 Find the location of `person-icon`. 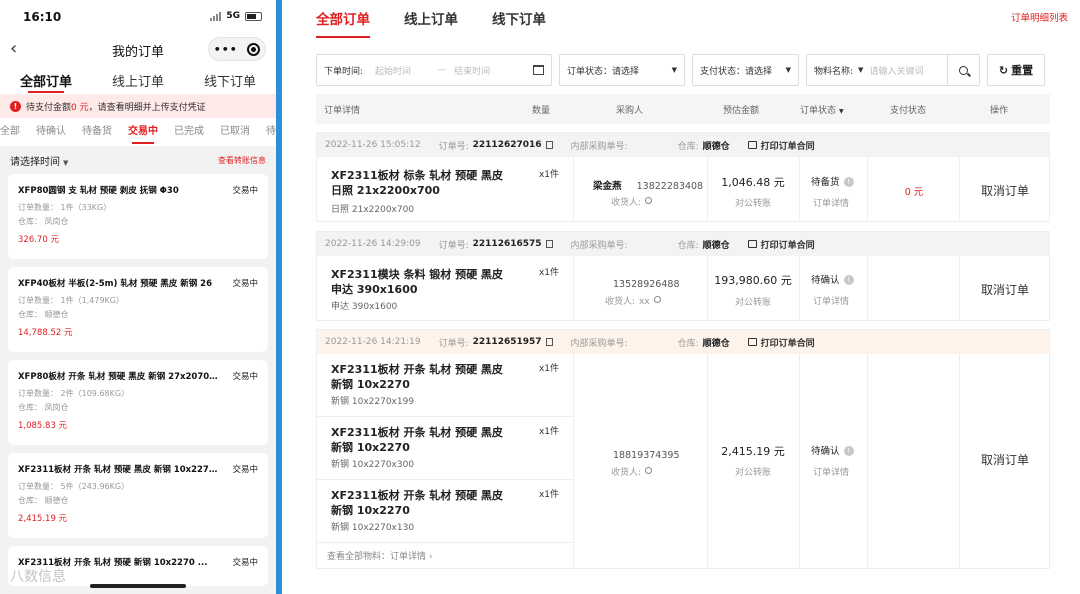

person-icon is located at coordinates (649, 200).